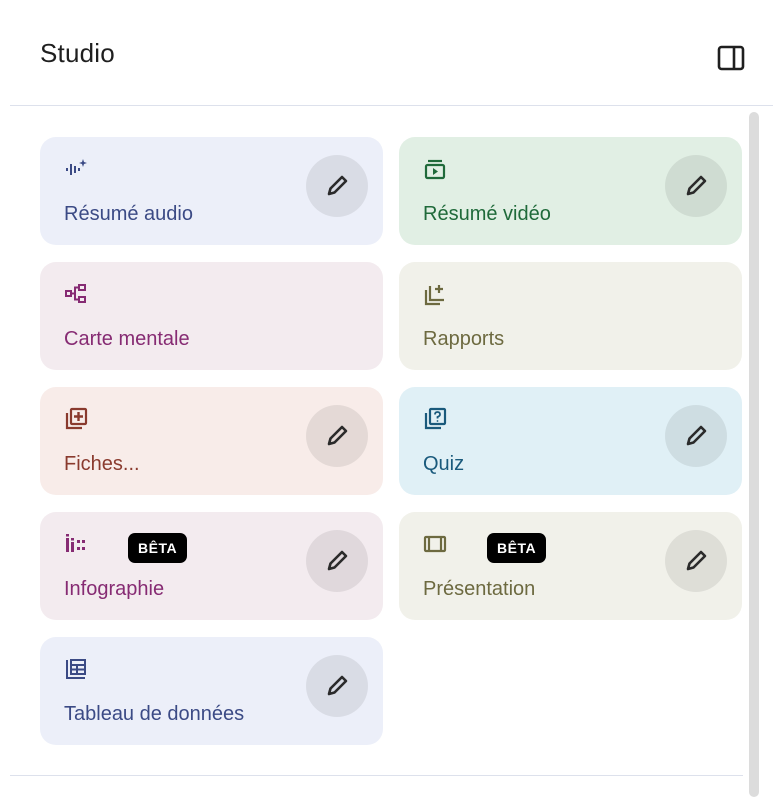  Describe the element at coordinates (211, 566) in the screenshot. I see `card-infographie: BÊTA Infographie` at that location.